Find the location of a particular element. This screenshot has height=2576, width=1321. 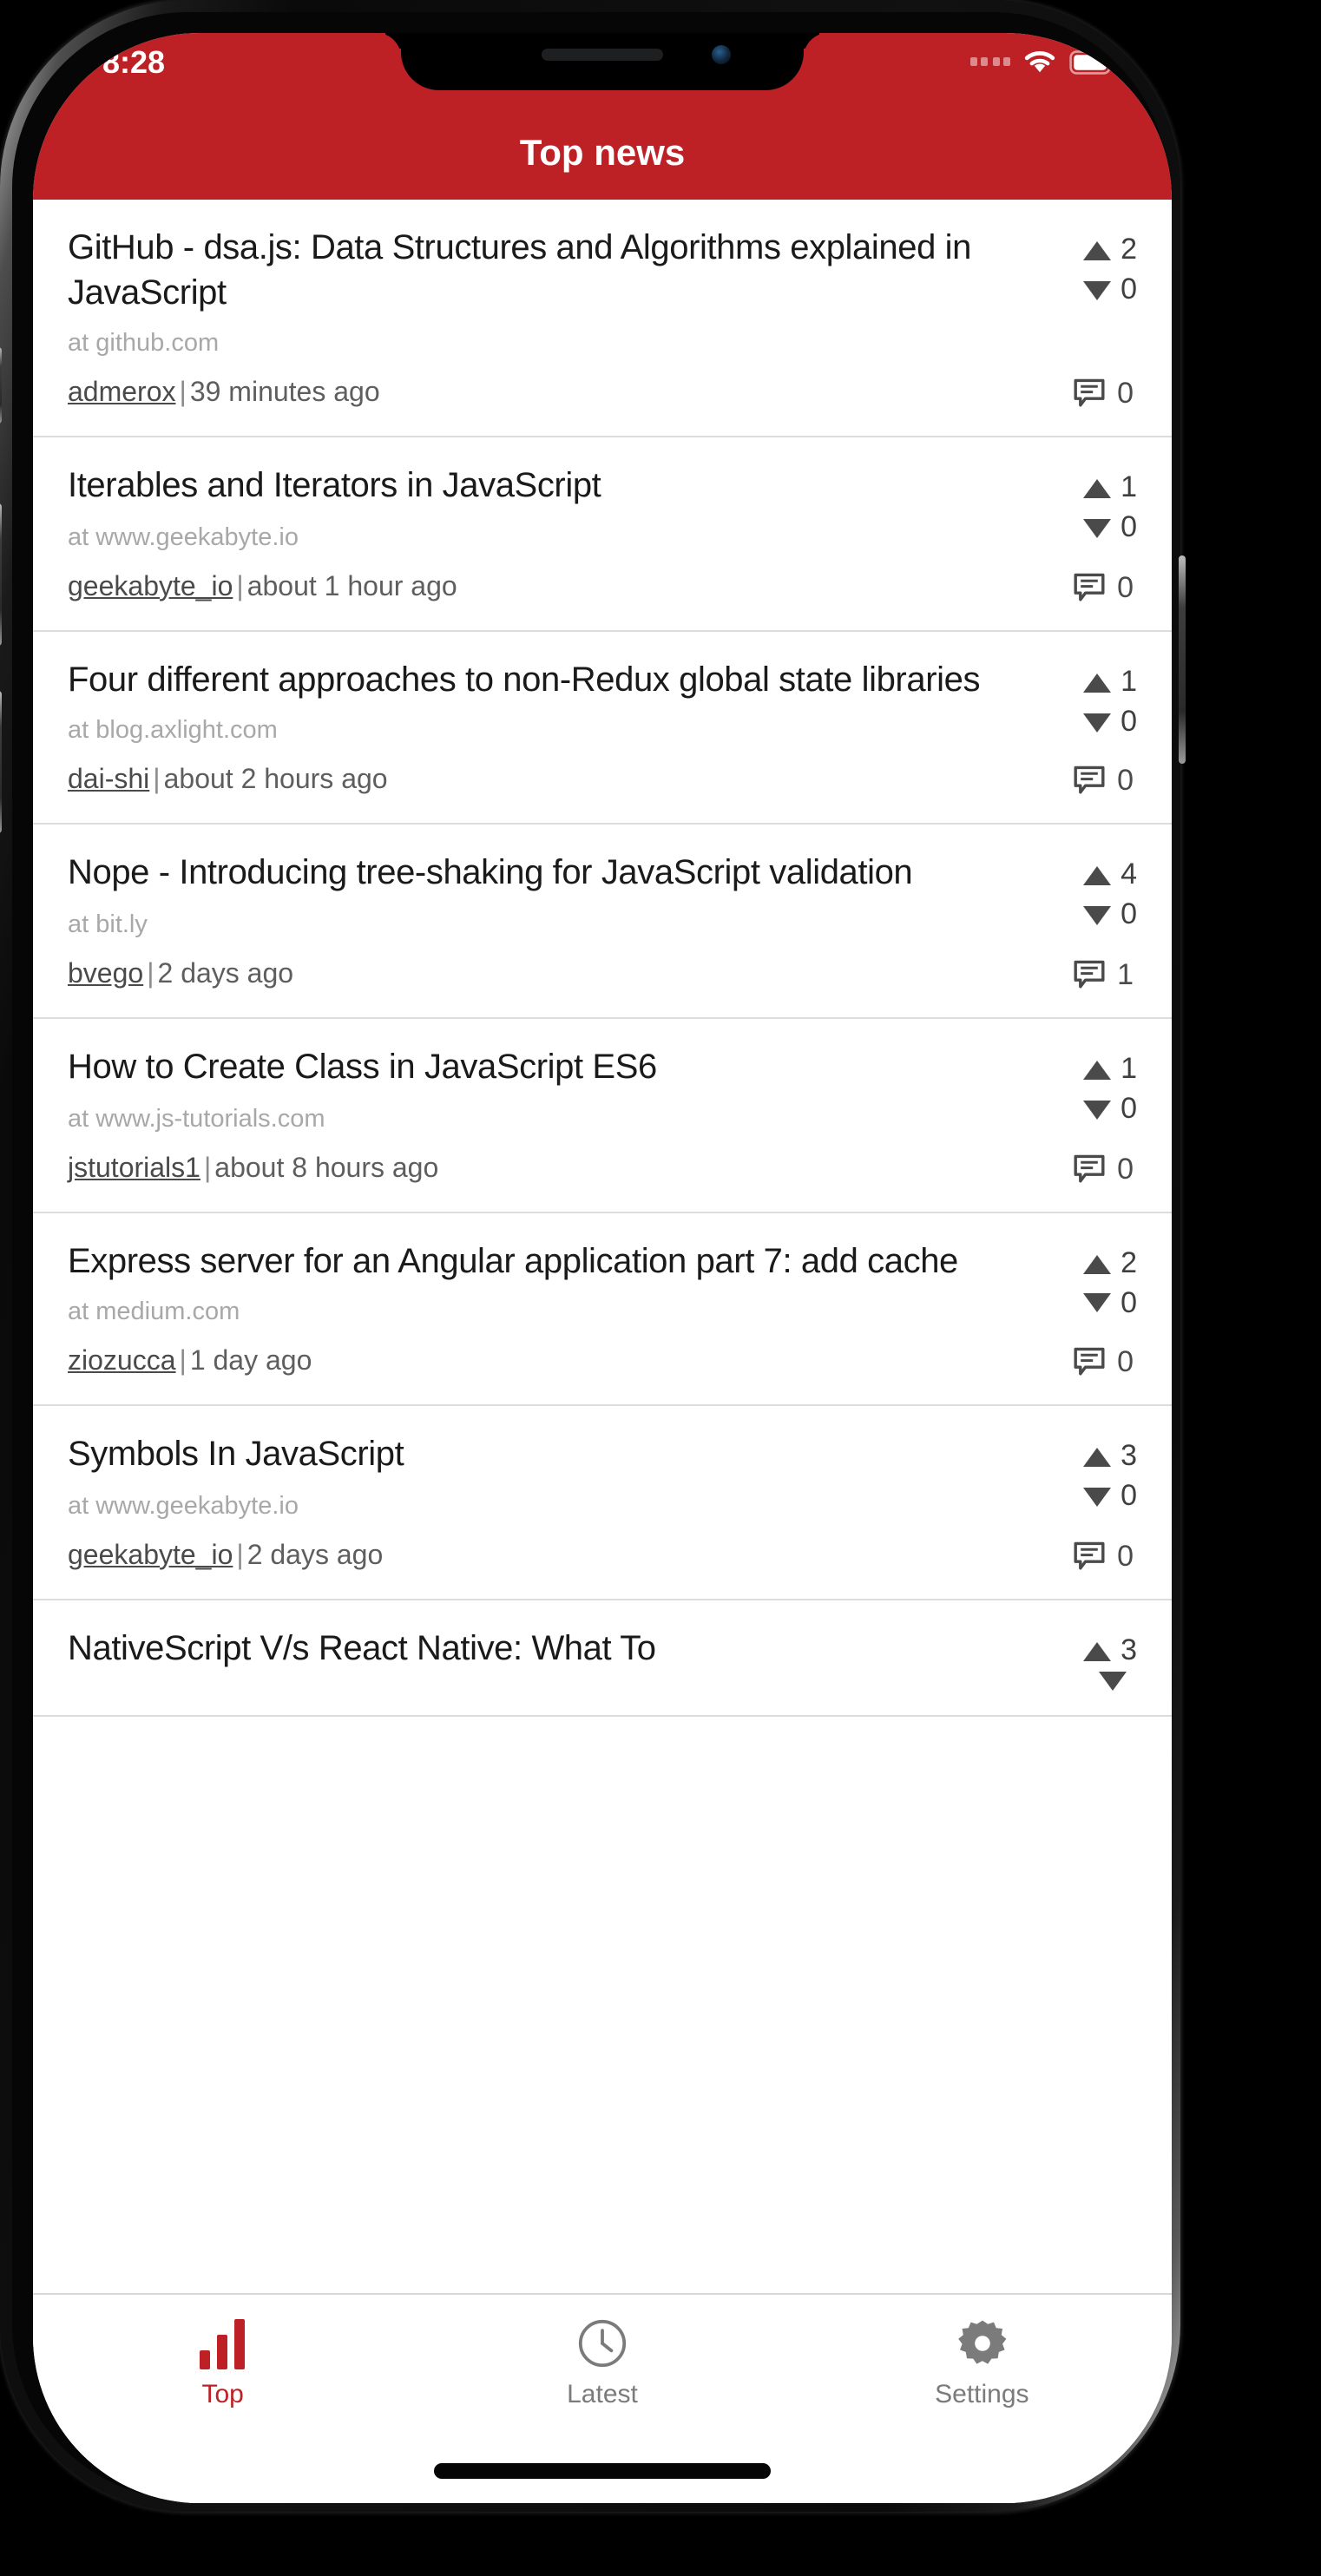

news-domain: at www.geekabyte.io is located at coordinates (183, 1506).